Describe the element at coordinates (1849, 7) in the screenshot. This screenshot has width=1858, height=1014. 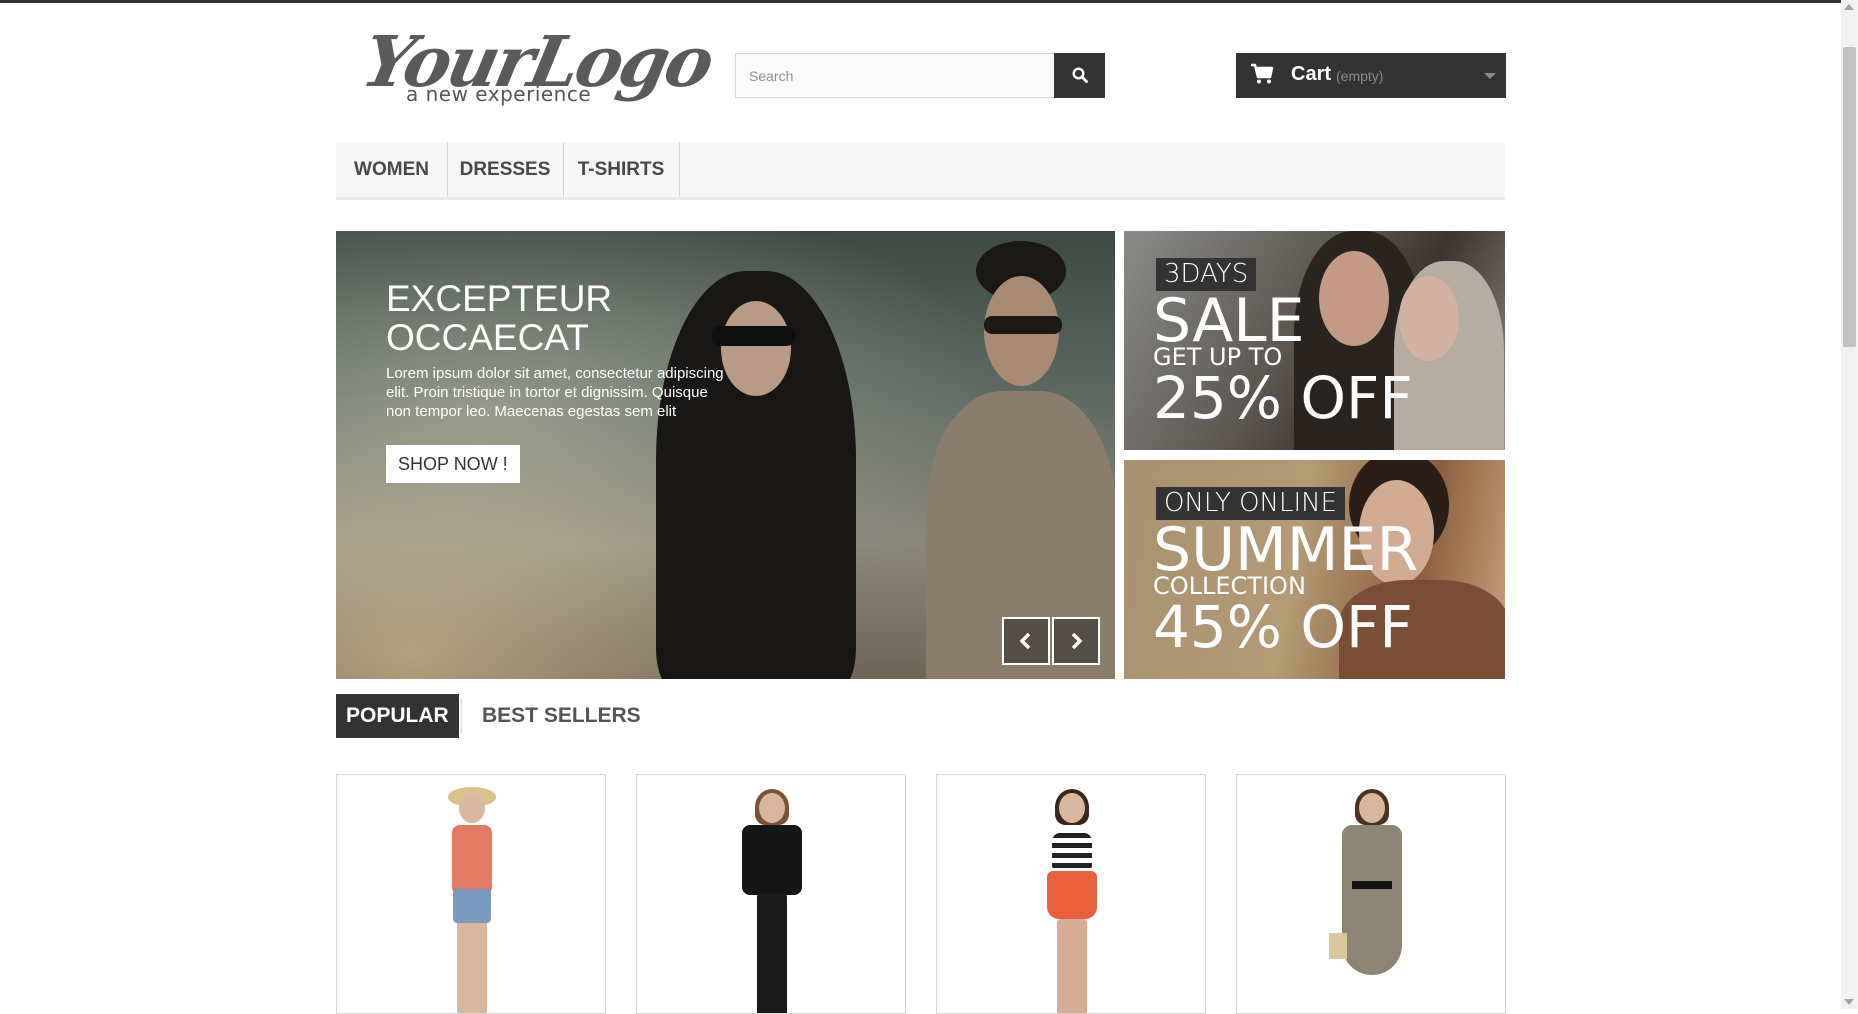
I see `scroll-up-arrow-icon` at that location.